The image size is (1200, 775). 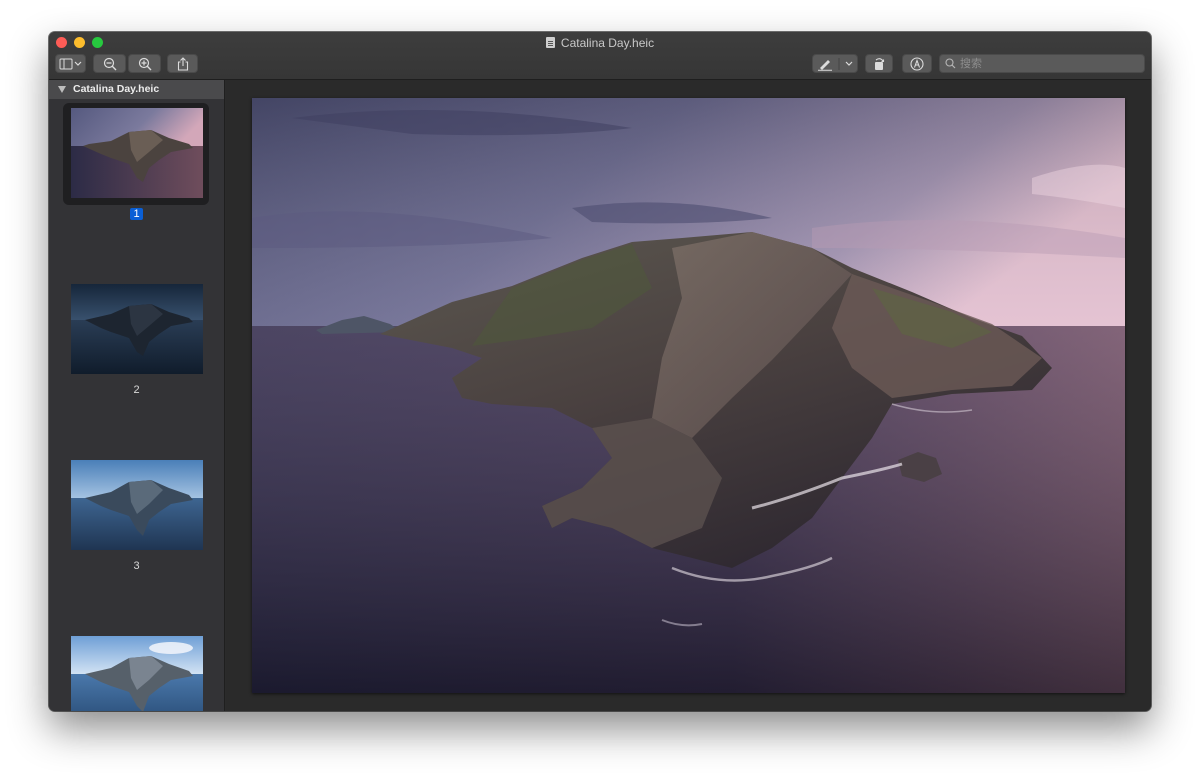 I want to click on page-number-3: 3, so click(x=136, y=566).